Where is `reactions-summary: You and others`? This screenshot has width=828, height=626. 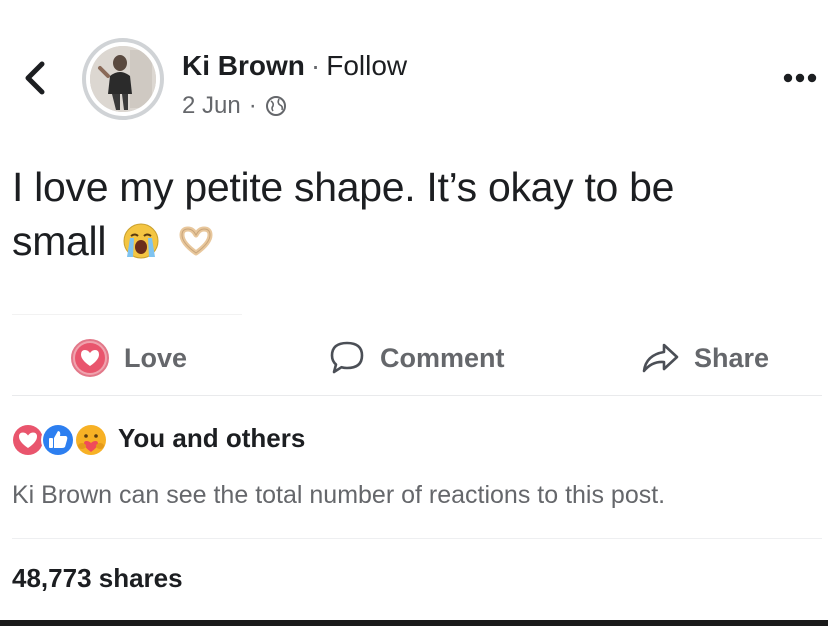 reactions-summary: You and others is located at coordinates (157, 438).